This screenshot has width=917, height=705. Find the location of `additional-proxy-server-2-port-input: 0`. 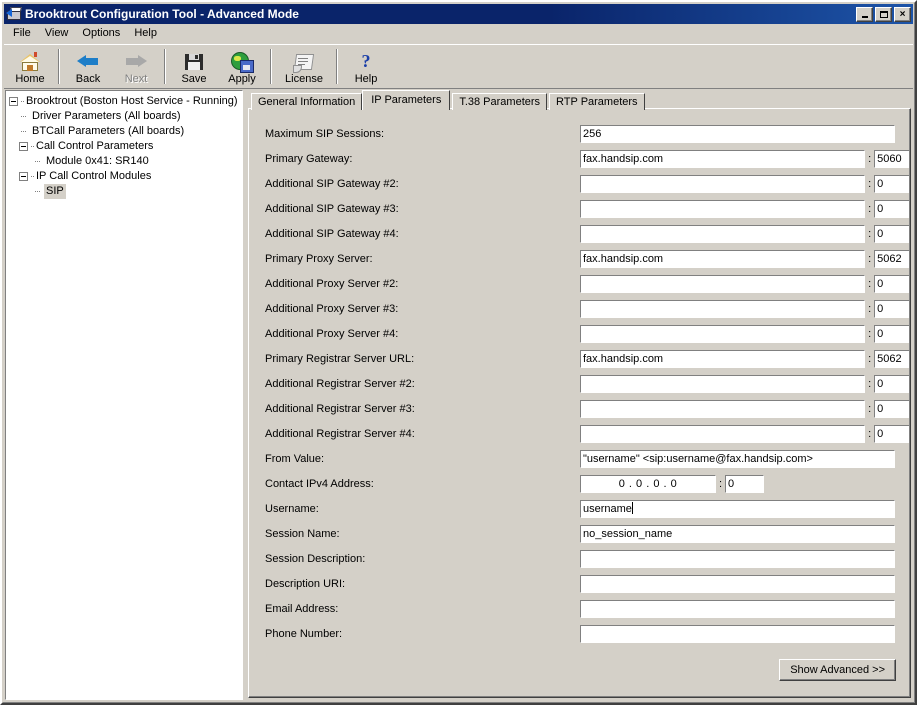

additional-proxy-server-2-port-input: 0 is located at coordinates (892, 283).